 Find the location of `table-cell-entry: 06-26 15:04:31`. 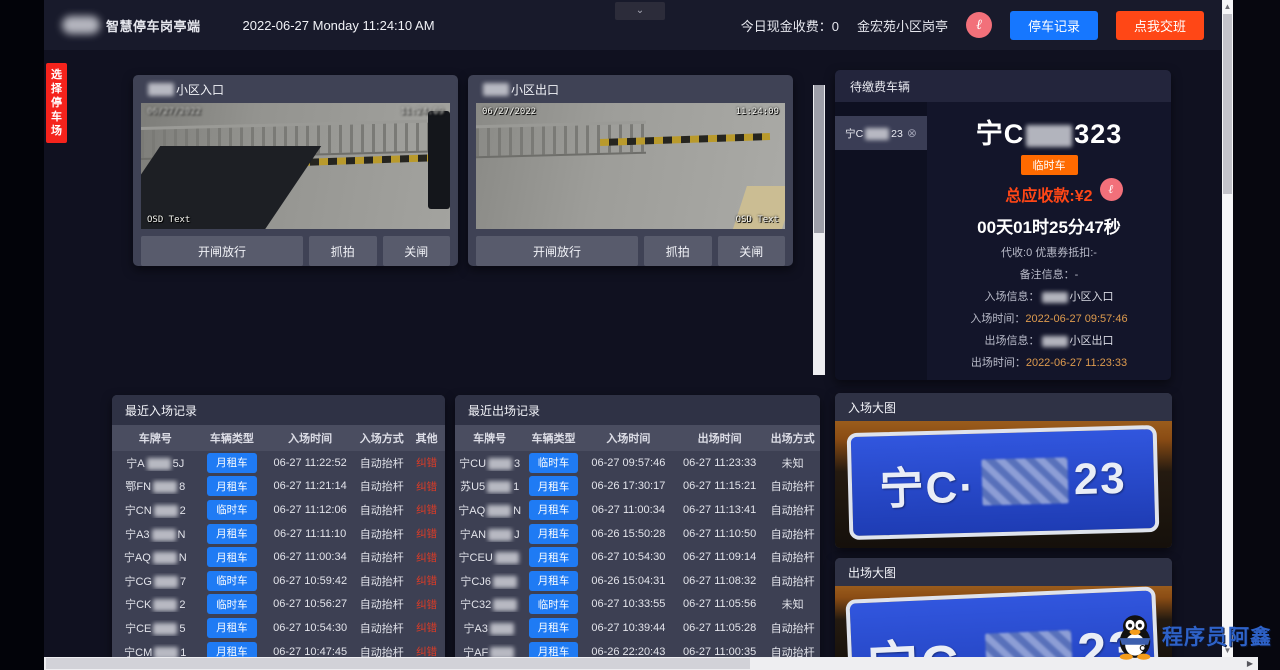

table-cell-entry: 06-26 15:04:31 is located at coordinates (628, 580).